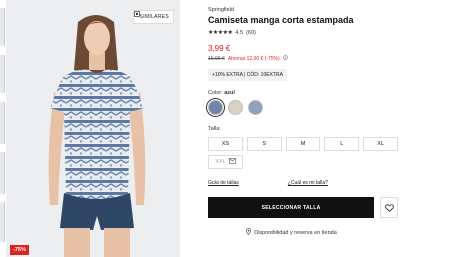  I want to click on availability-text: Disponibilidad y reserva en tienda, so click(295, 232).